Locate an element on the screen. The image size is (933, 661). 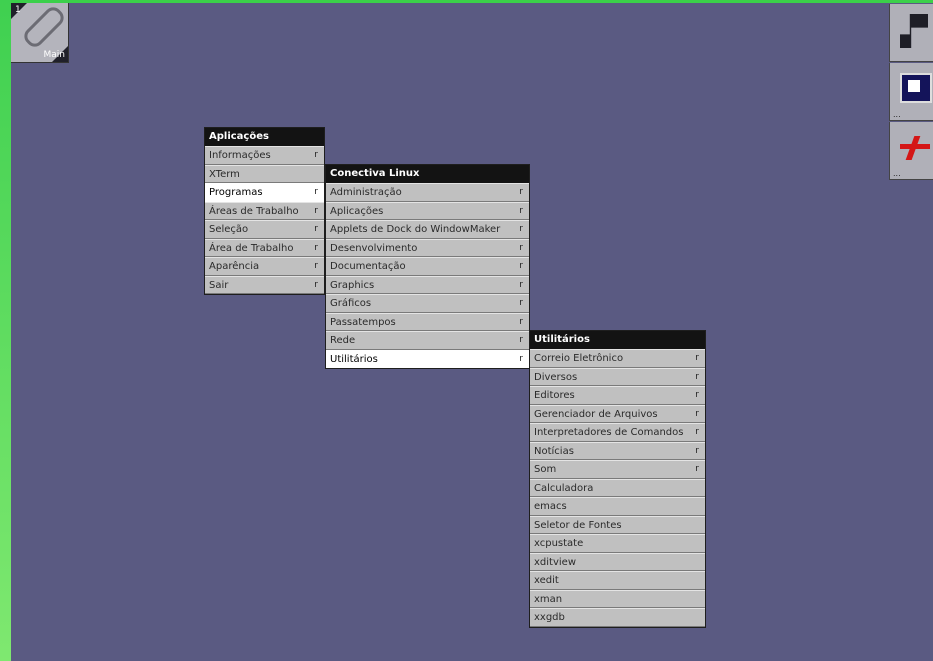
menu-item: Correio Eletrônico r is located at coordinates (617, 358).